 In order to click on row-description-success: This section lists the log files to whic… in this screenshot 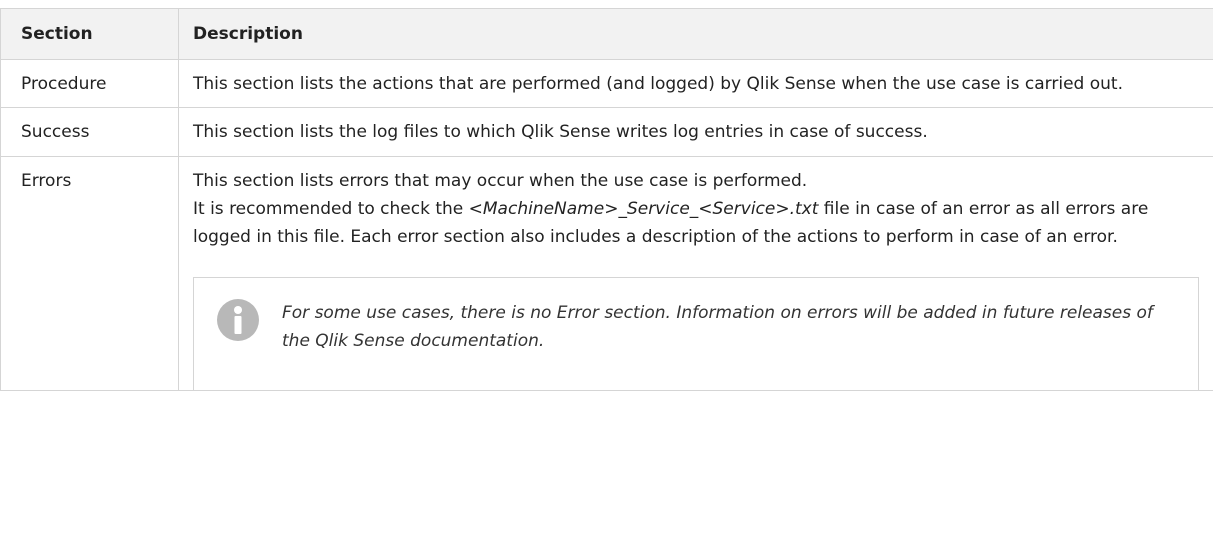, I will do `click(695, 132)`.